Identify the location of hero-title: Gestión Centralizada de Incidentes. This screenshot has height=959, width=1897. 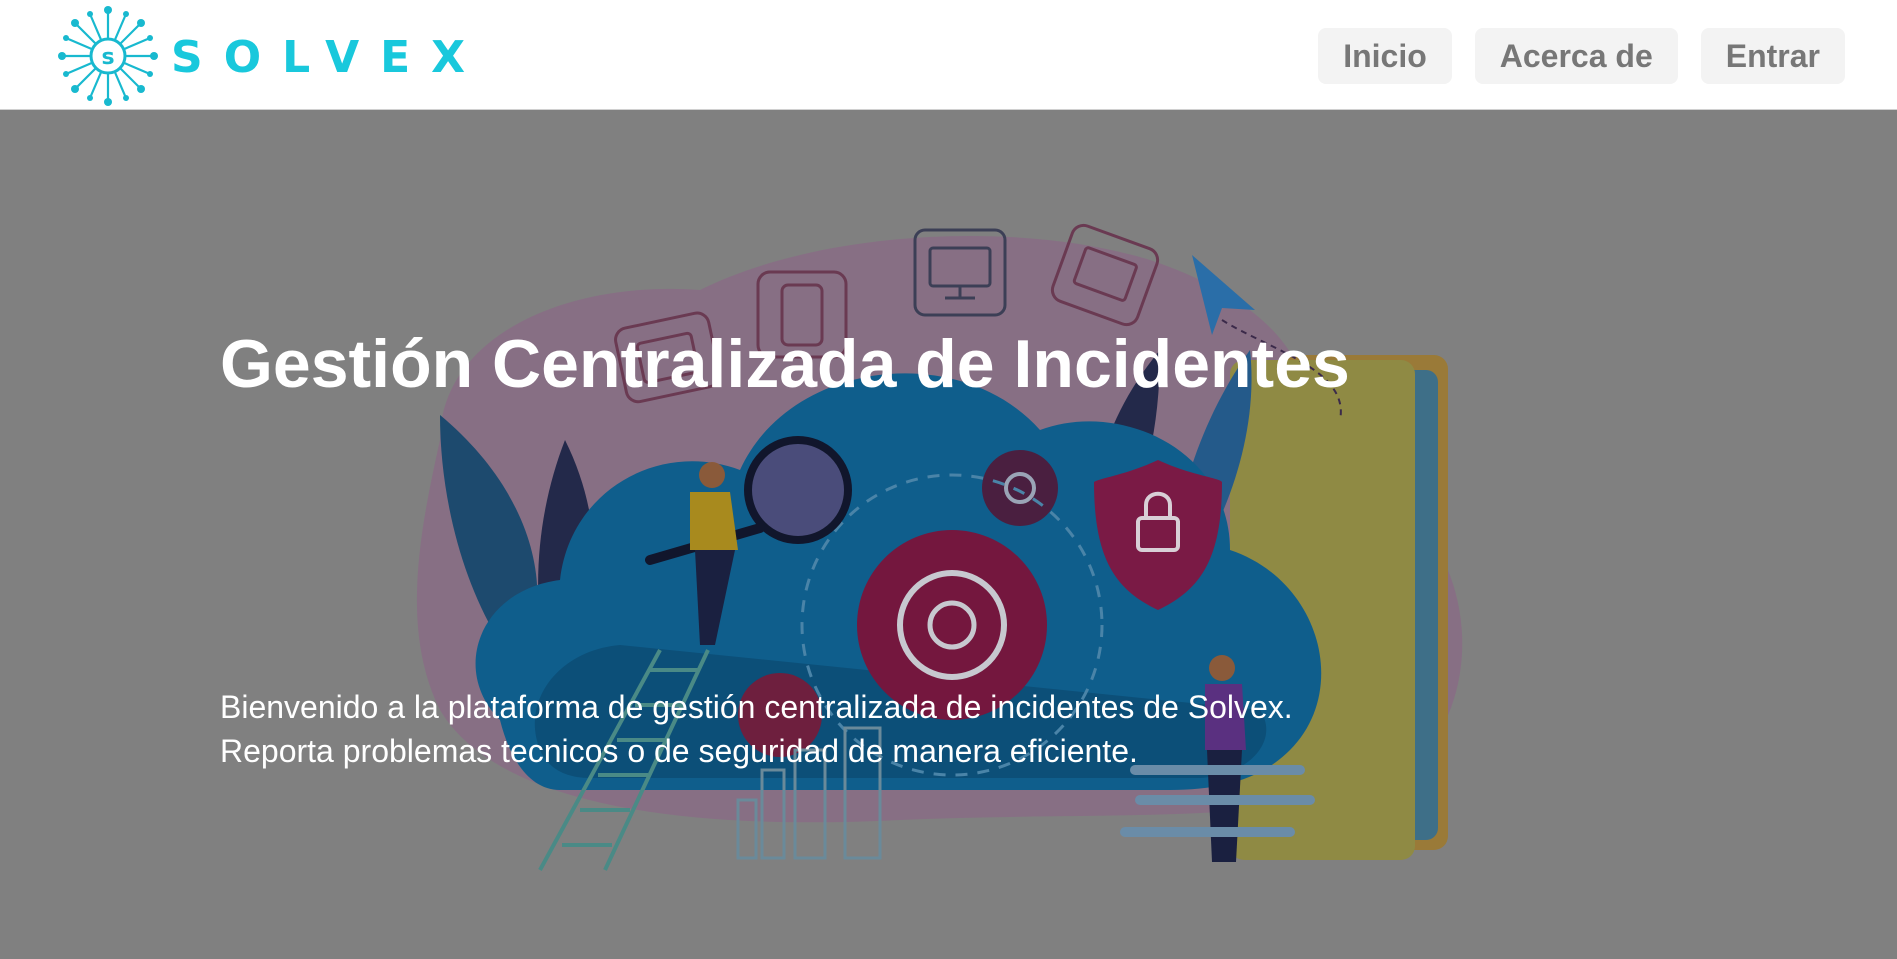
(785, 364).